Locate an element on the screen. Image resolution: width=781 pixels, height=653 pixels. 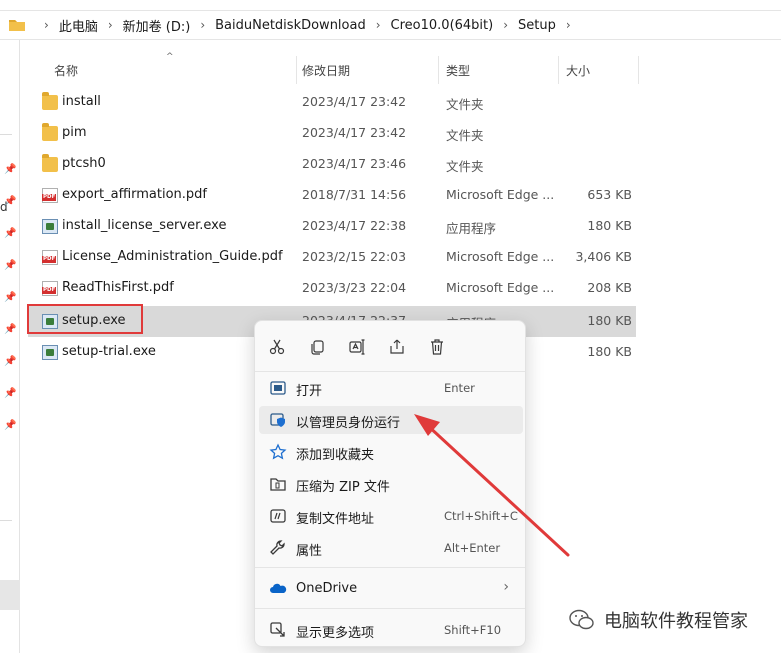
delete-icon is located at coordinates (437, 347).